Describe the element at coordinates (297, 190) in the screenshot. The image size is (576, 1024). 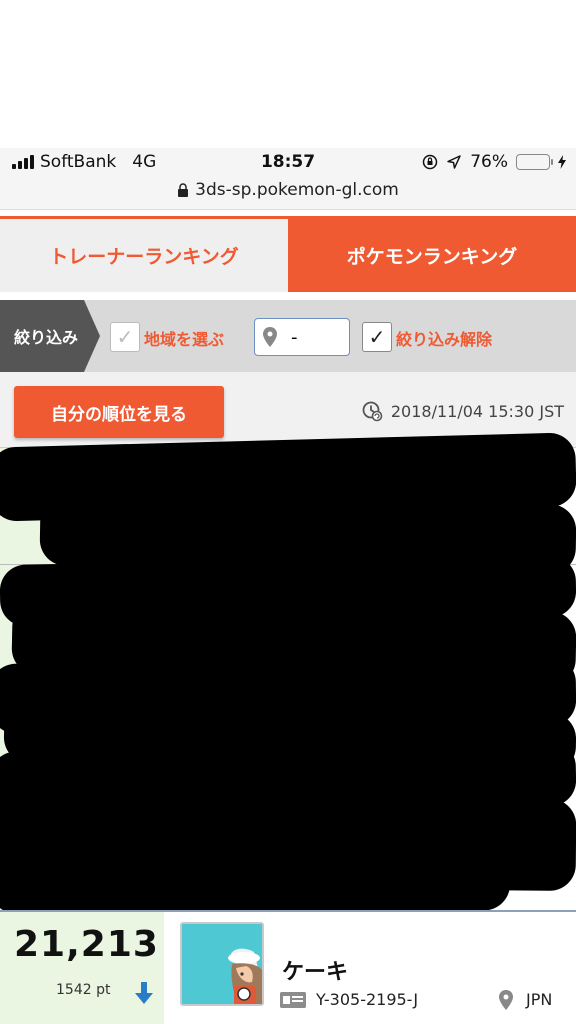
I see `url-text: 3ds-sp.pokemon-gl.com` at that location.